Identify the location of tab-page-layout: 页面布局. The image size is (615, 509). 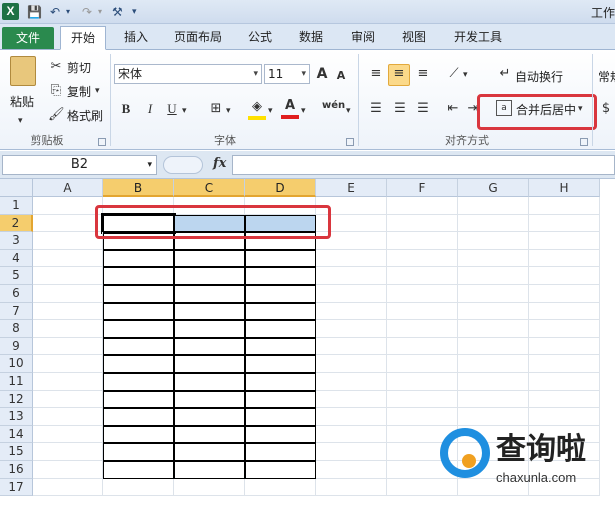
(198, 38).